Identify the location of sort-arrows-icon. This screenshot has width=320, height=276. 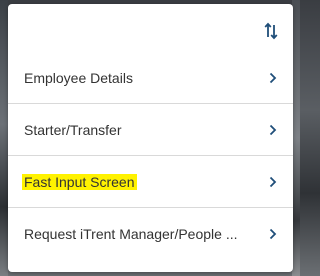
(271, 31).